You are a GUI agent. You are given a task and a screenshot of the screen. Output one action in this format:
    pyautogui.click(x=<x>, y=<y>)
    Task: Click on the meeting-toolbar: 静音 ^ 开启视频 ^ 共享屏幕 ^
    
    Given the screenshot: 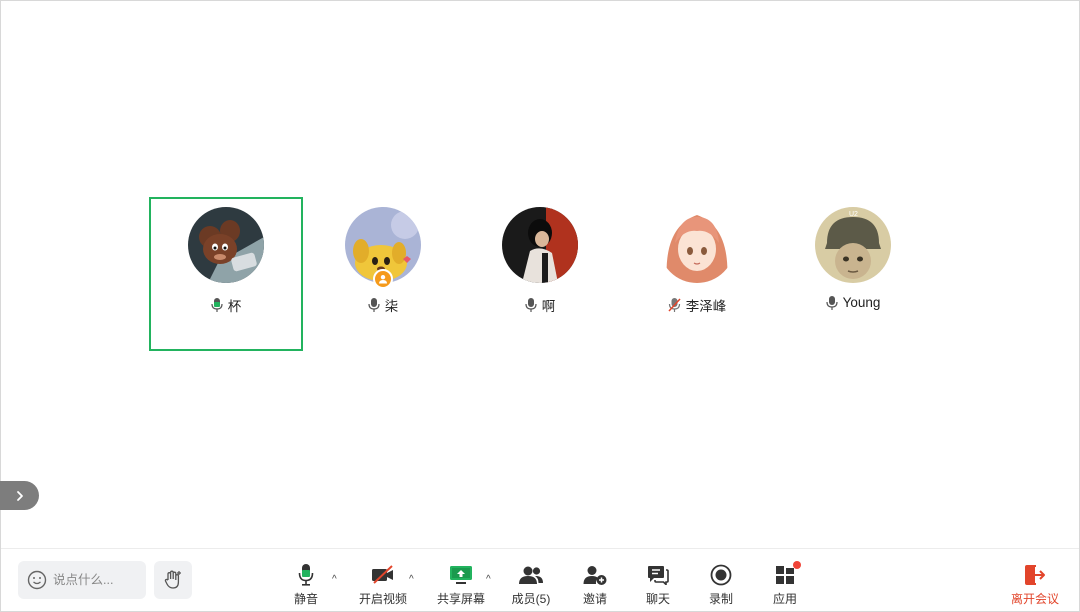 What is the action you would take?
    pyautogui.click(x=540, y=579)
    